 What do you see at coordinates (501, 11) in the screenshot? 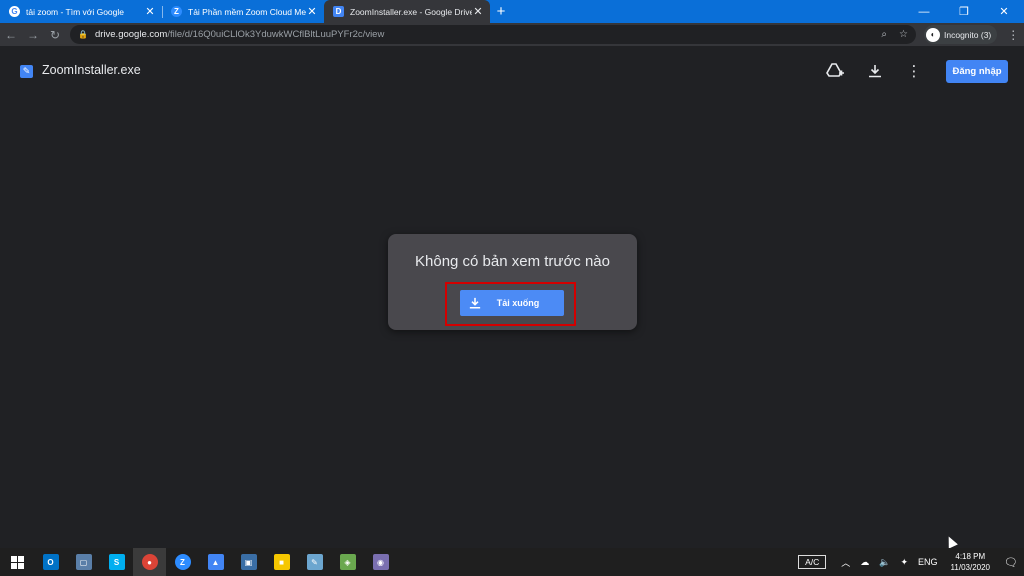
I see `new-tab-button: +` at bounding box center [501, 11].